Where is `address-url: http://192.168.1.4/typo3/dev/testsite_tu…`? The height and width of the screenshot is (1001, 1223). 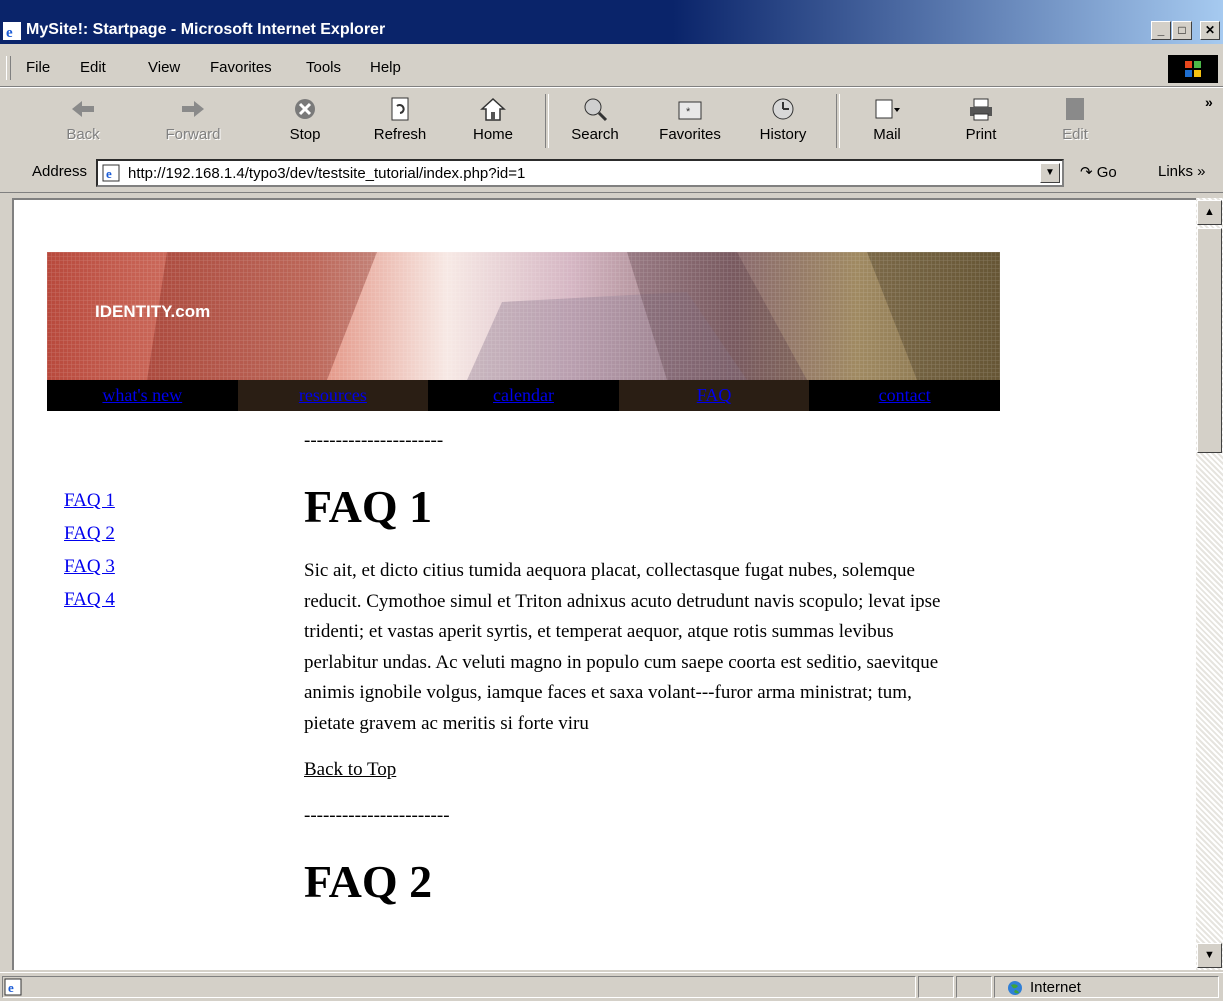
address-url: http://192.168.1.4/typo3/dev/testsite_tu… is located at coordinates (327, 173).